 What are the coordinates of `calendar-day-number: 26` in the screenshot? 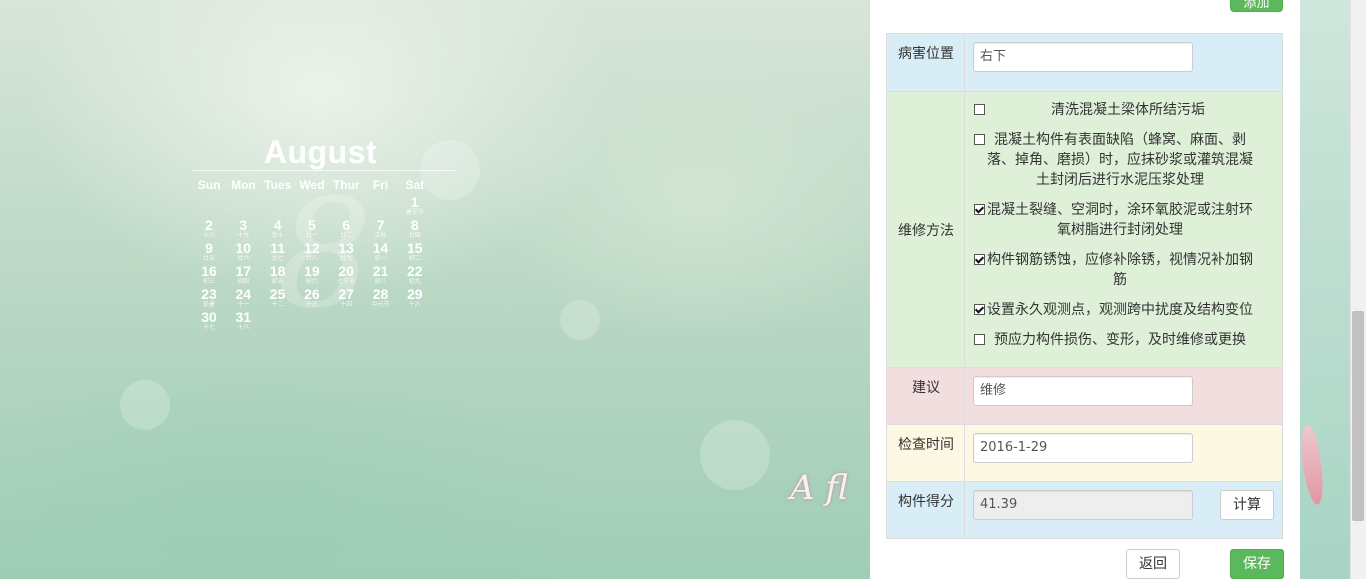 It's located at (312, 294).